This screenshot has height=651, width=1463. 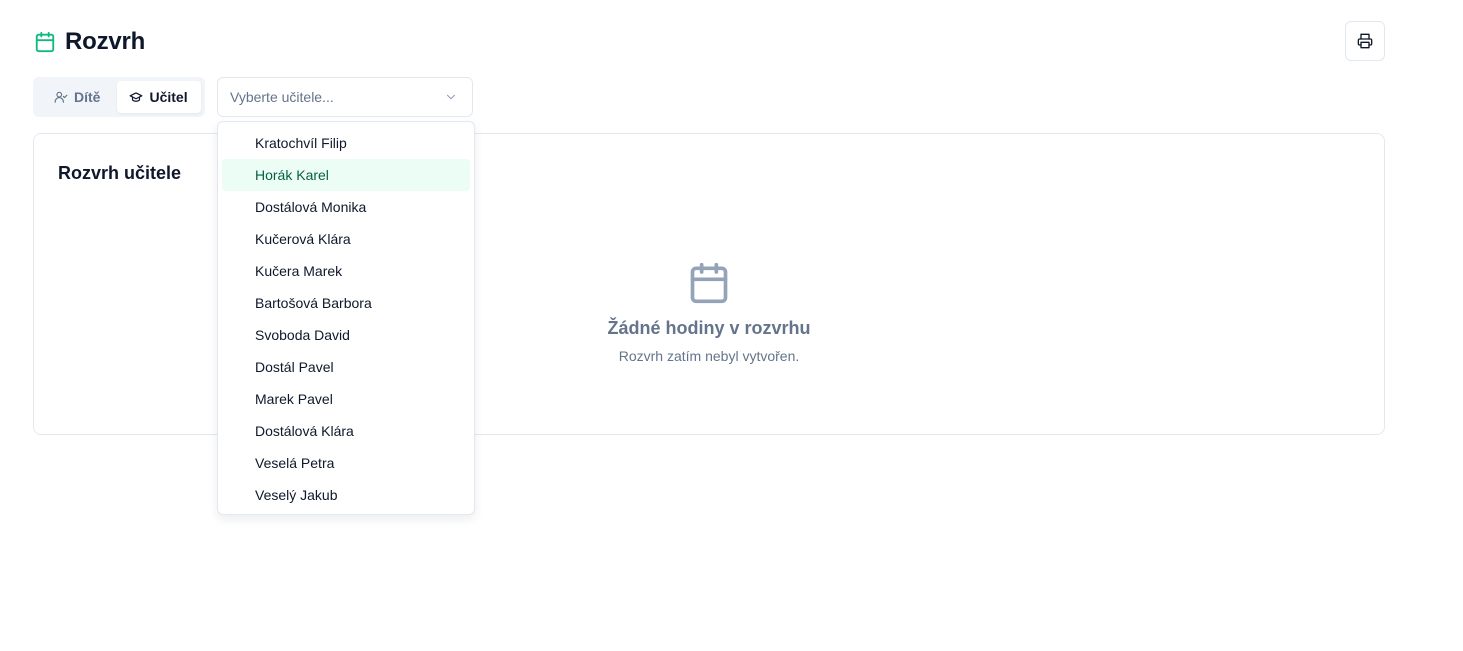 I want to click on user-icon, so click(x=61, y=97).